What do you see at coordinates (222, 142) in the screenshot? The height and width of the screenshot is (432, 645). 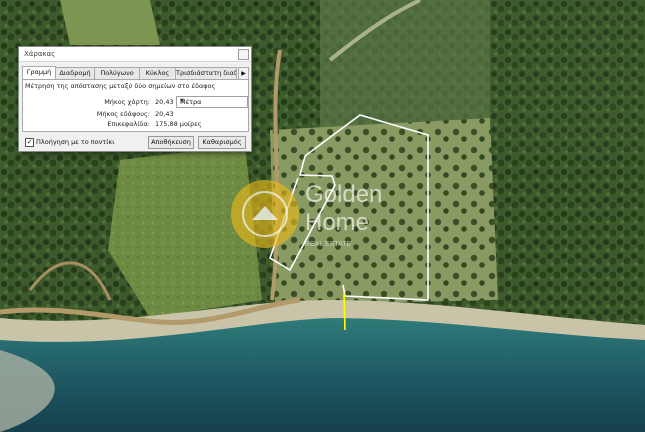 I see `clear-button: Καθαρισμός` at bounding box center [222, 142].